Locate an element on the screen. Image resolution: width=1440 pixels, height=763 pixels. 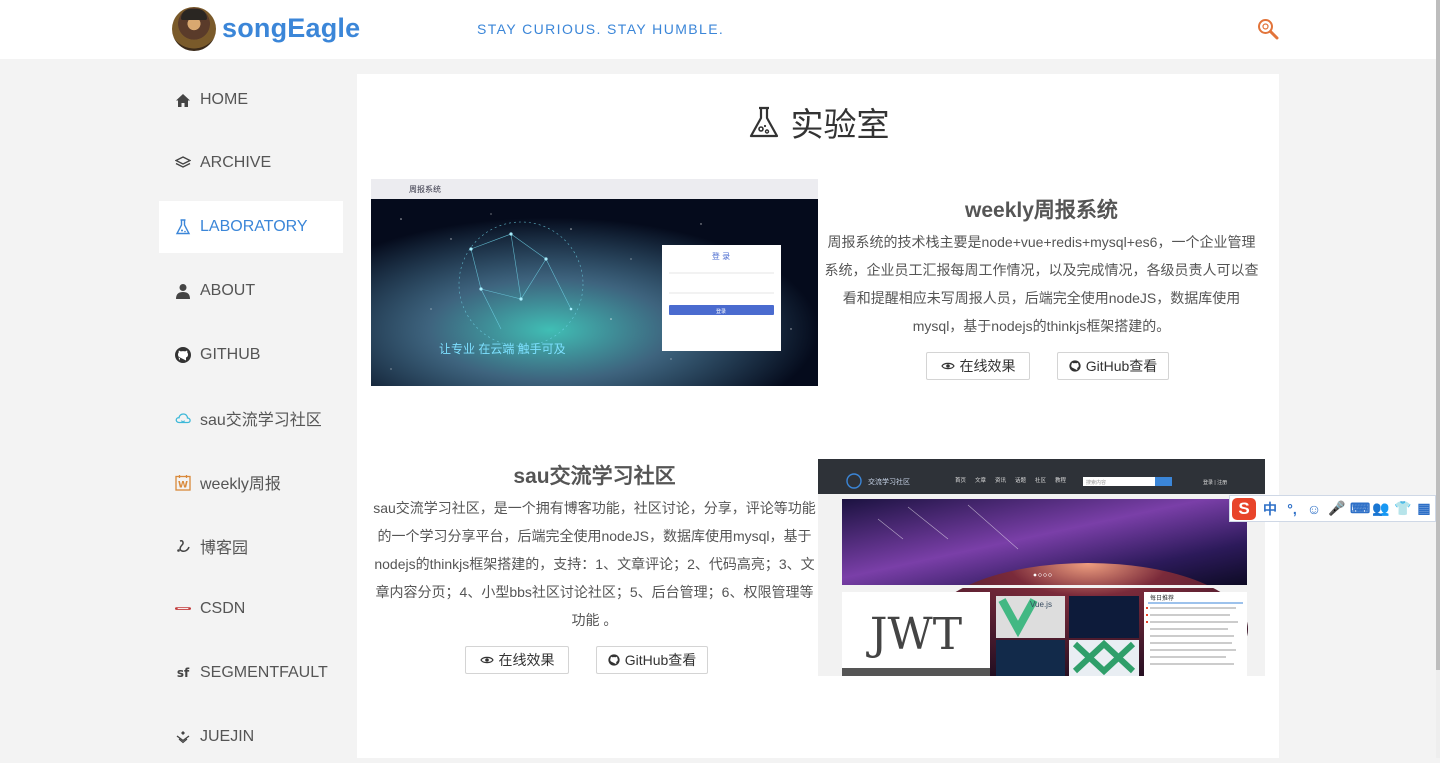
ime-toolbar: S 中 °, ☺ 🎤 ⌨ 👥 👕 ▦ is located at coordinates (1332, 508).